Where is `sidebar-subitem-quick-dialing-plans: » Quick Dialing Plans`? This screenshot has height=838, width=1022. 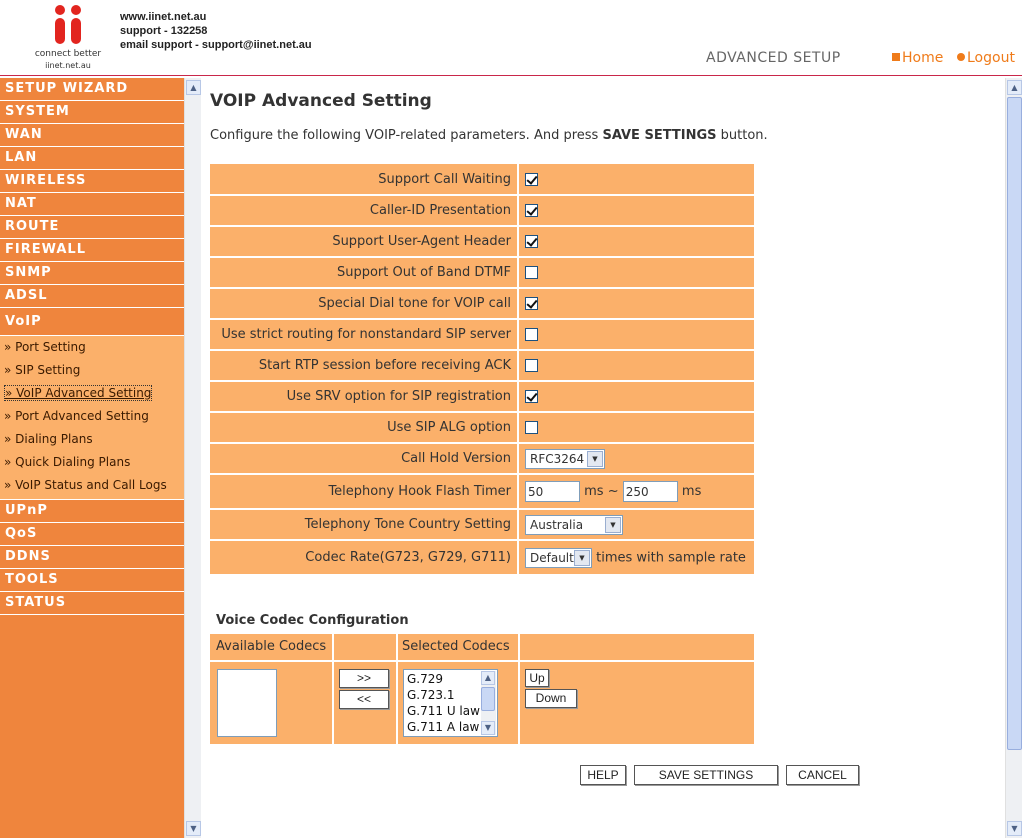
sidebar-subitem-quick-dialing-plans: » Quick Dialing Plans is located at coordinates (92, 462).